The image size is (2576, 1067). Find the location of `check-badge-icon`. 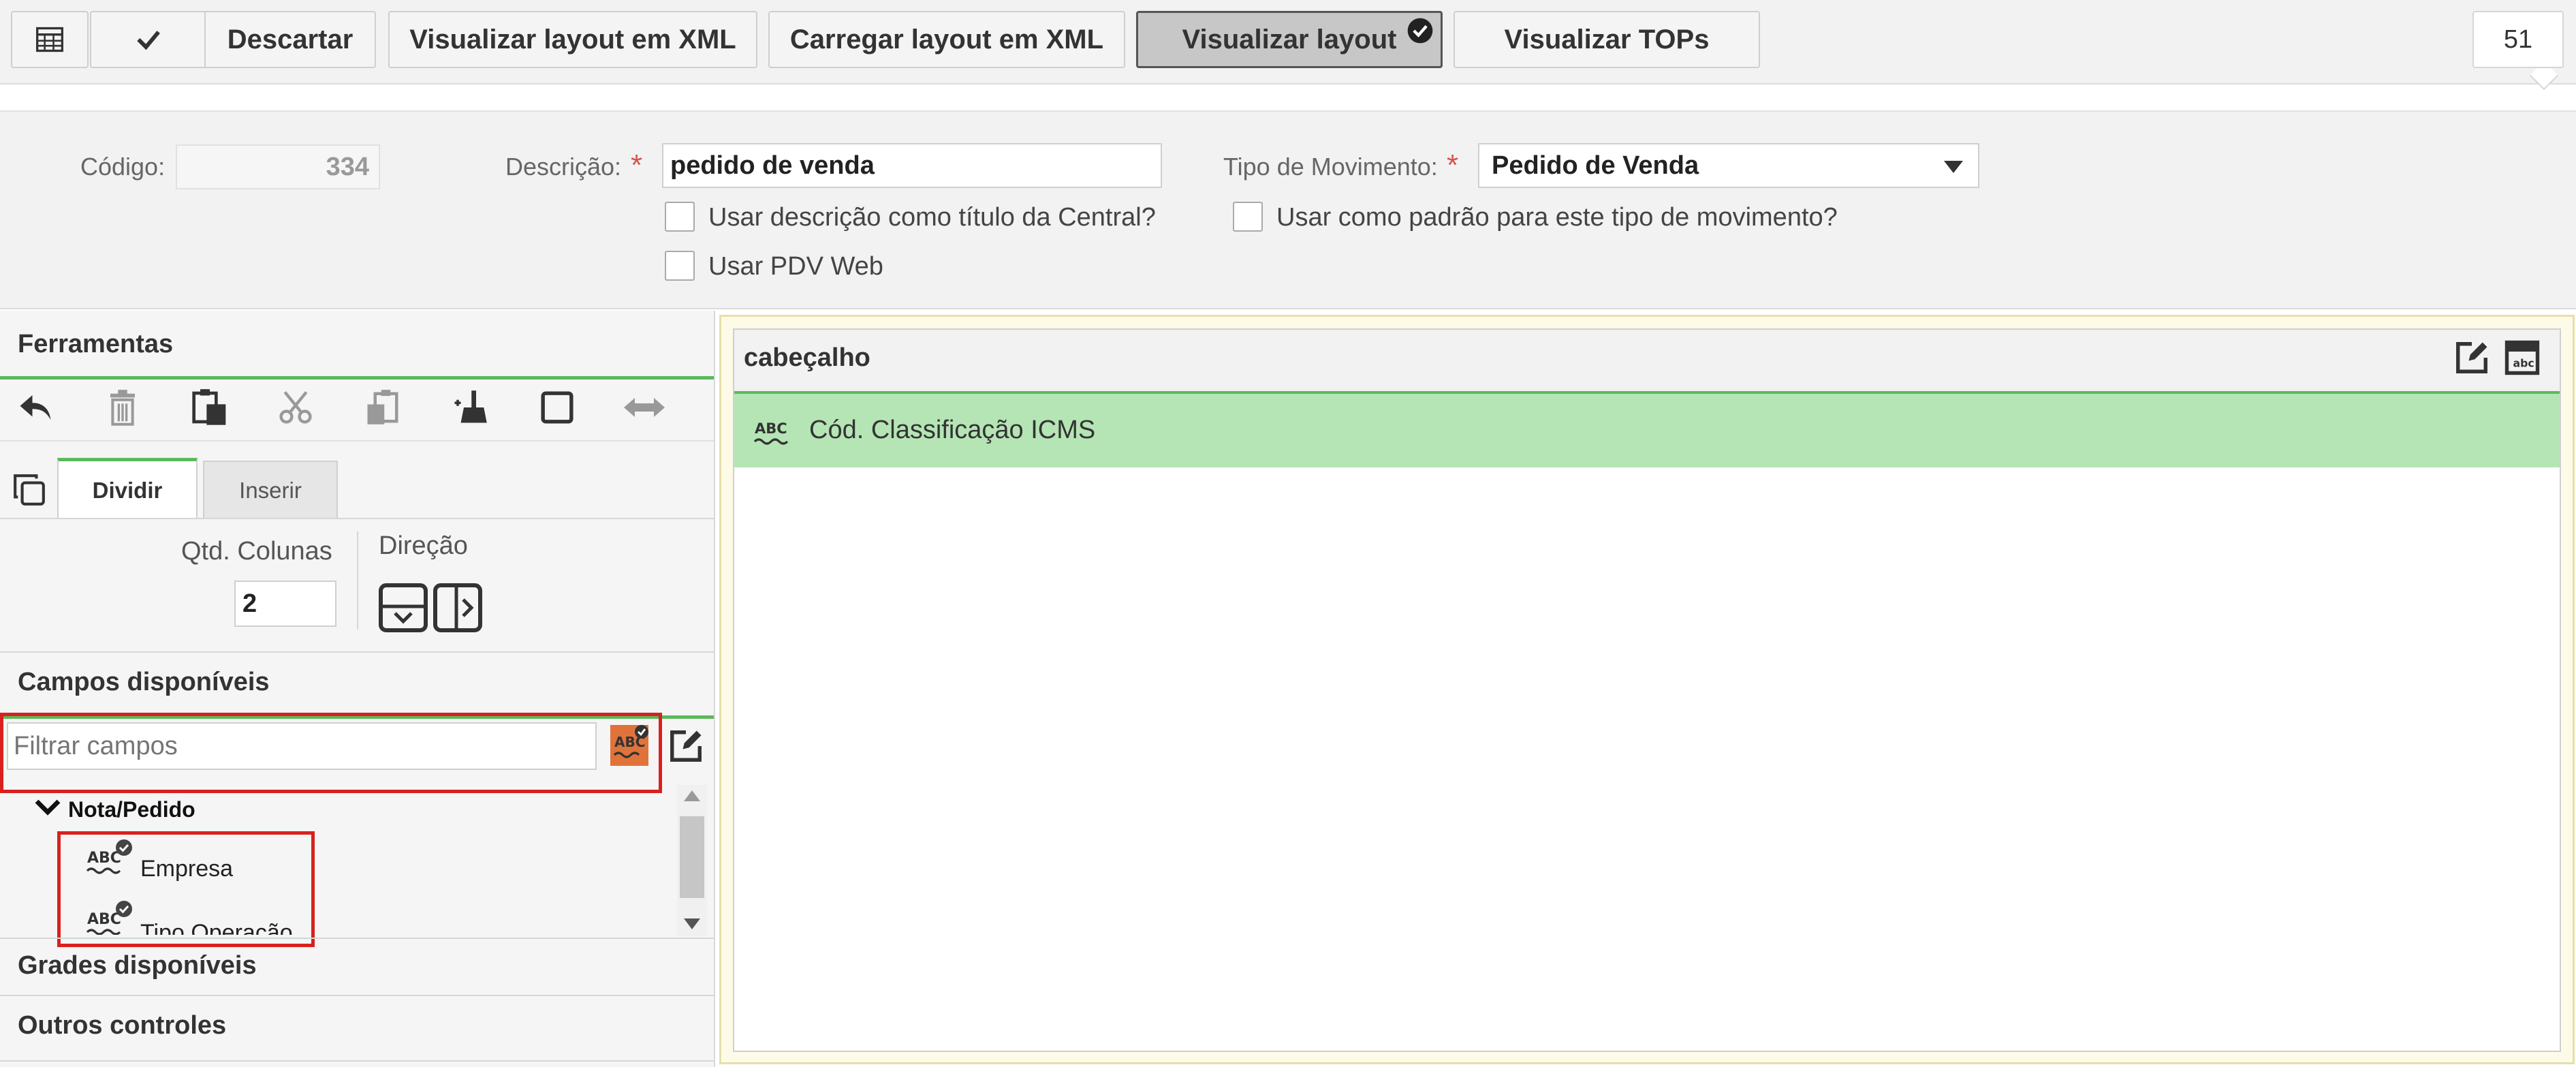

check-badge-icon is located at coordinates (1420, 31).